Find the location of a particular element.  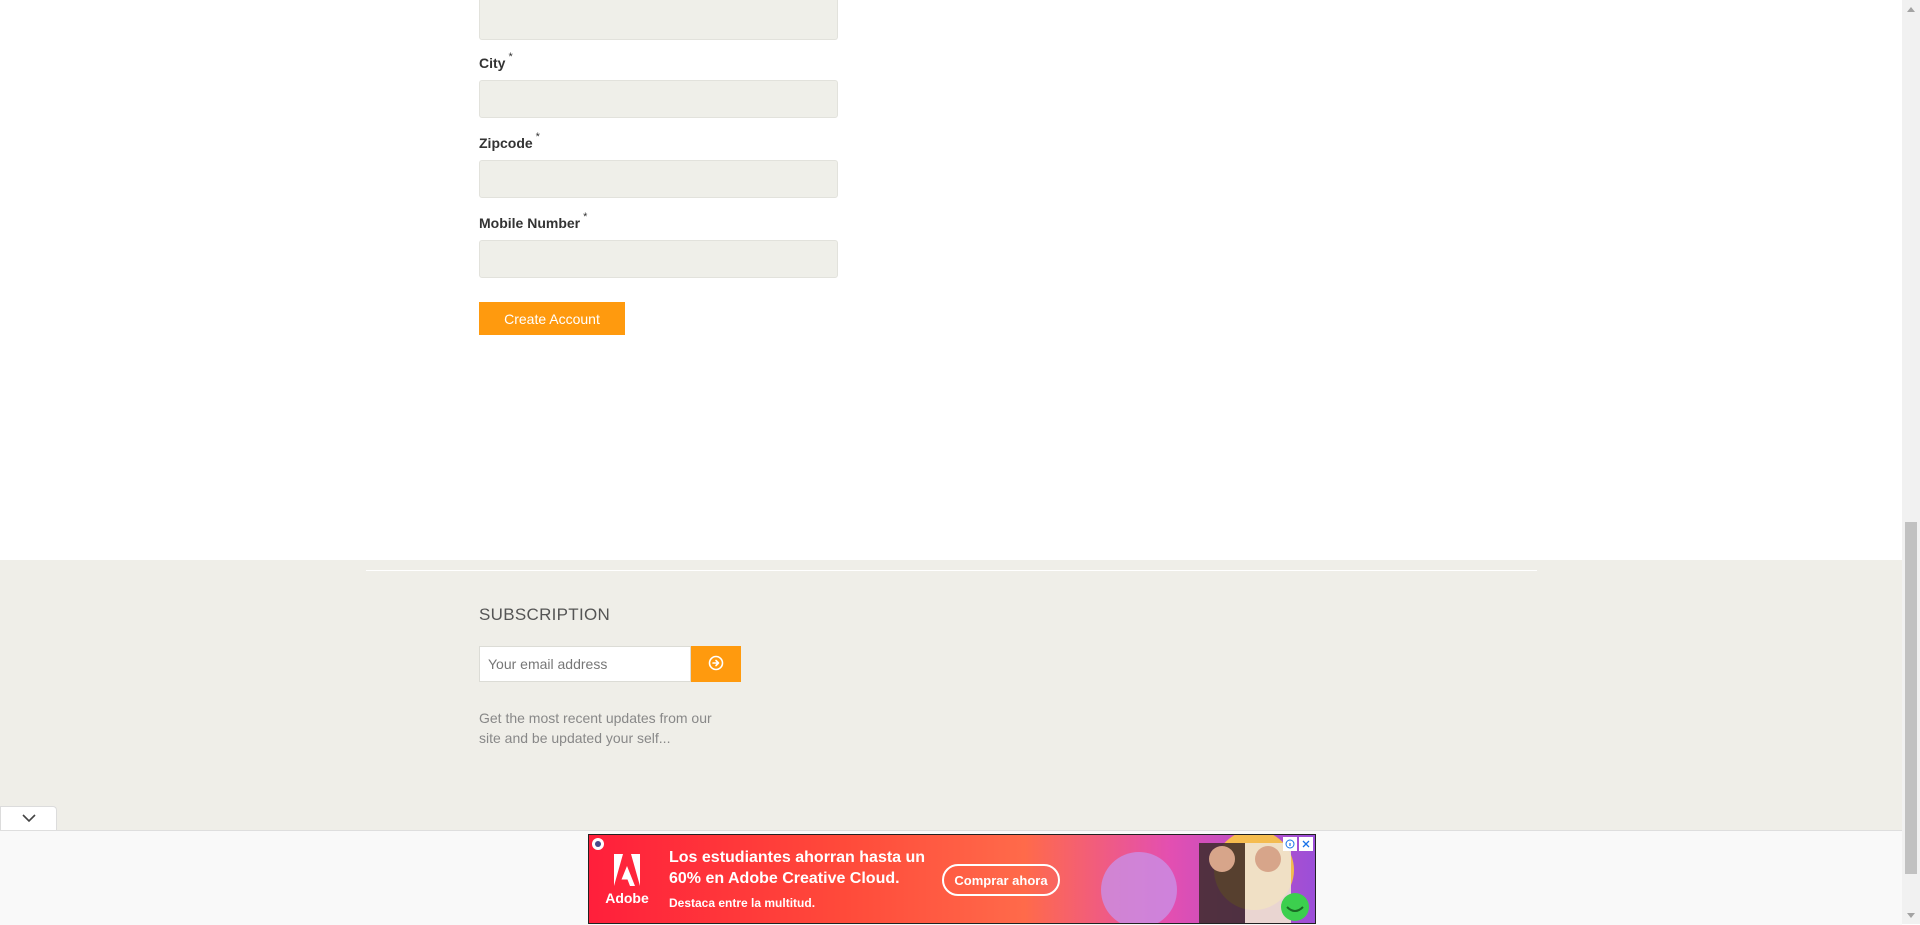

adobe-logo-icon is located at coordinates (627, 870).